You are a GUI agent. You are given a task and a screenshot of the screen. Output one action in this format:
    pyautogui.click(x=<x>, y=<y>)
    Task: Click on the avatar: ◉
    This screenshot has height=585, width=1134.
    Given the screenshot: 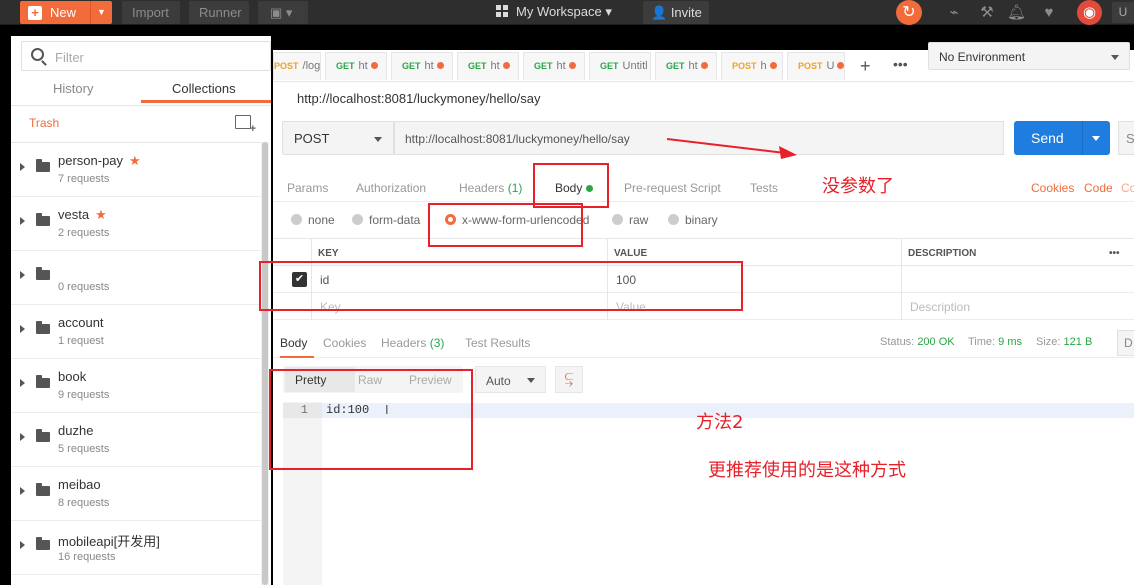 What is the action you would take?
    pyautogui.click(x=1089, y=12)
    